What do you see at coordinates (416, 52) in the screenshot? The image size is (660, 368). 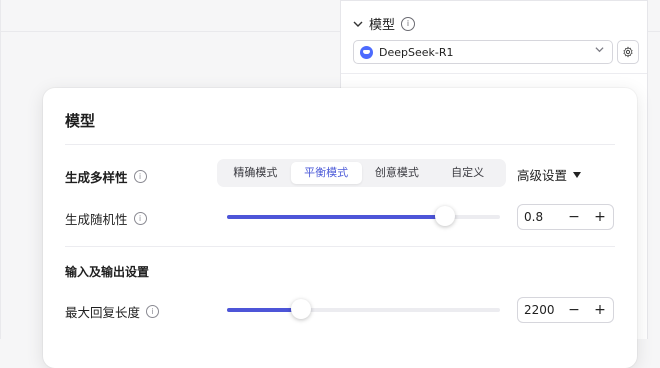 I see `model-select-value: DeepSeek-R1` at bounding box center [416, 52].